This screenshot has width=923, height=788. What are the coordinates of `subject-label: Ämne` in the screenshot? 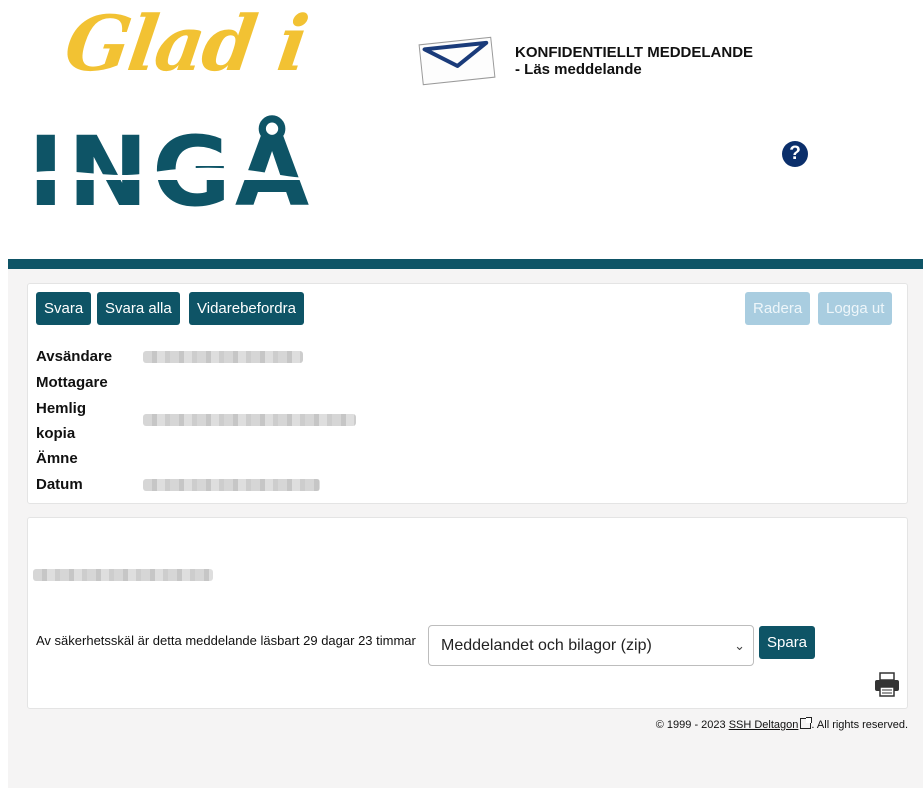 It's located at (57, 458).